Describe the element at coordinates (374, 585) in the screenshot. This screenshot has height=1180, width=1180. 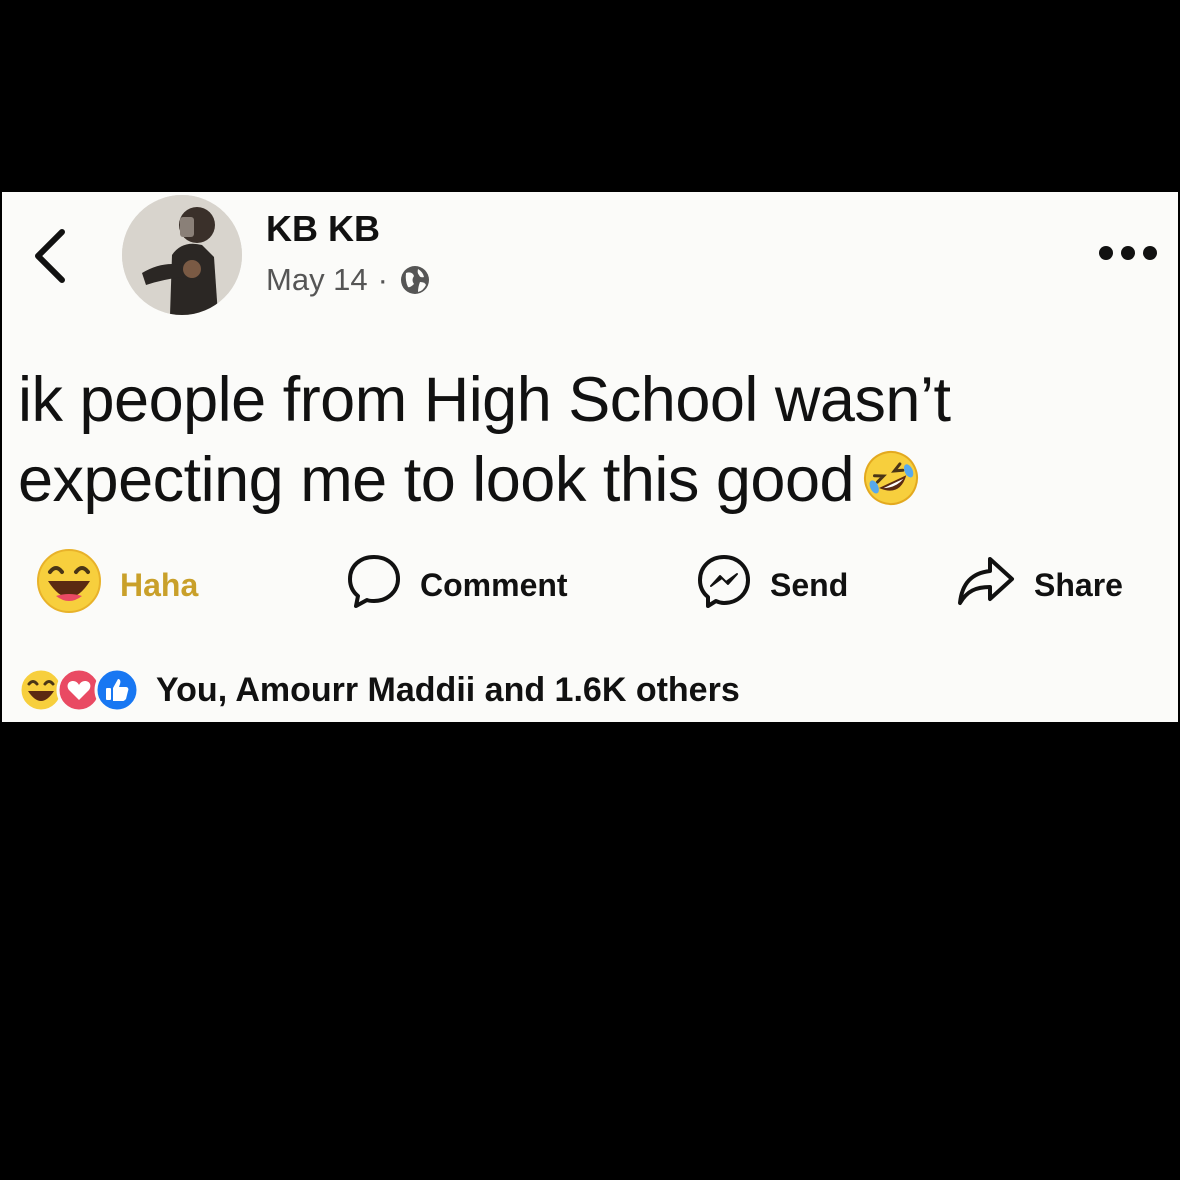
I see `comment-icon` at that location.